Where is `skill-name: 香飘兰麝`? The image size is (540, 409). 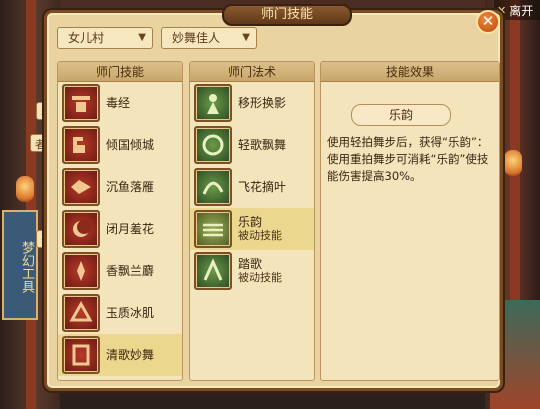 skill-name: 香飘兰麝 is located at coordinates (130, 271).